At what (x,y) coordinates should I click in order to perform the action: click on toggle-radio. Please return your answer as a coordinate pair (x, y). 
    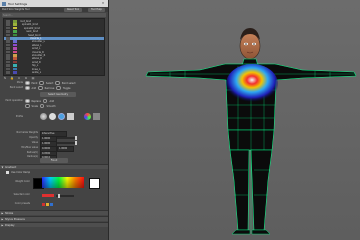
    Looking at the image, I should click on (58, 88).